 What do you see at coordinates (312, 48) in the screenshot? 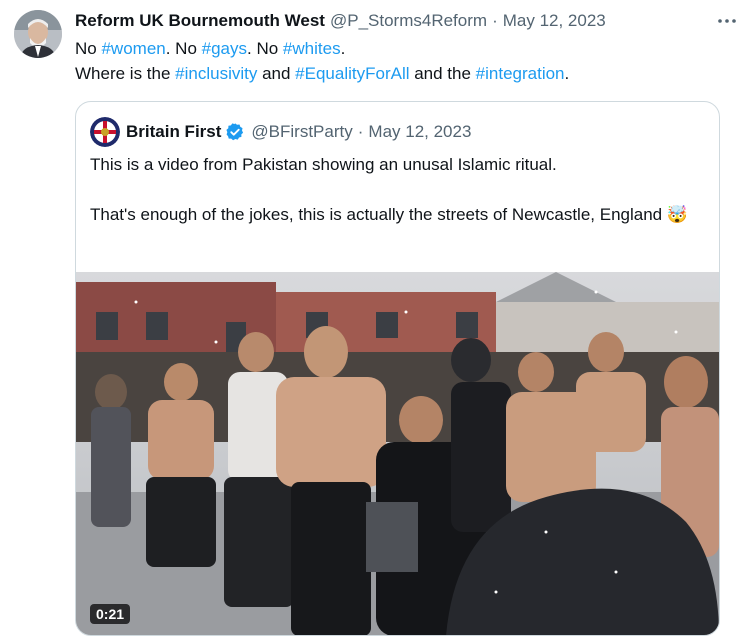
I see `hashtag-whites: #whites` at bounding box center [312, 48].